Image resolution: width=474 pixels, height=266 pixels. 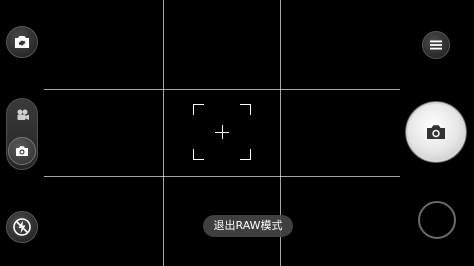 I want to click on focus-crosshair-icon, so click(x=222, y=132).